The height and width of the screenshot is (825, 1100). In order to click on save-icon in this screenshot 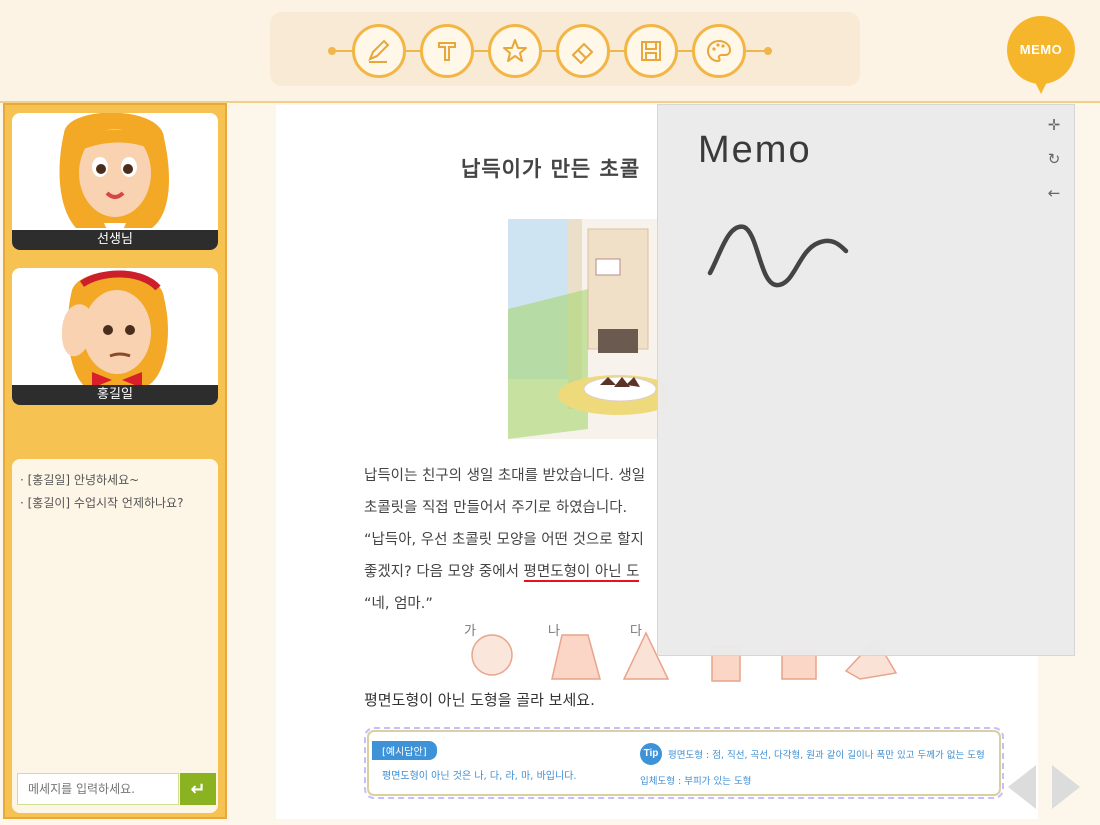, I will do `click(651, 51)`.